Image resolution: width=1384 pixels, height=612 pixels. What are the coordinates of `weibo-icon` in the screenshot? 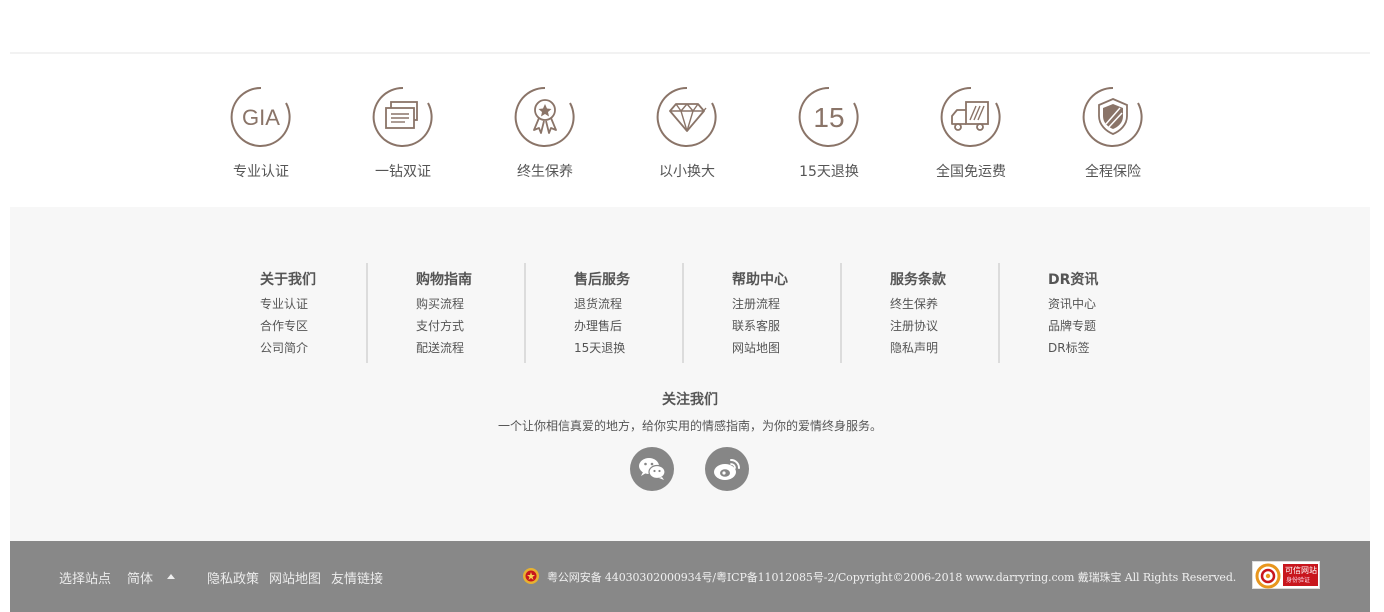 It's located at (727, 469).